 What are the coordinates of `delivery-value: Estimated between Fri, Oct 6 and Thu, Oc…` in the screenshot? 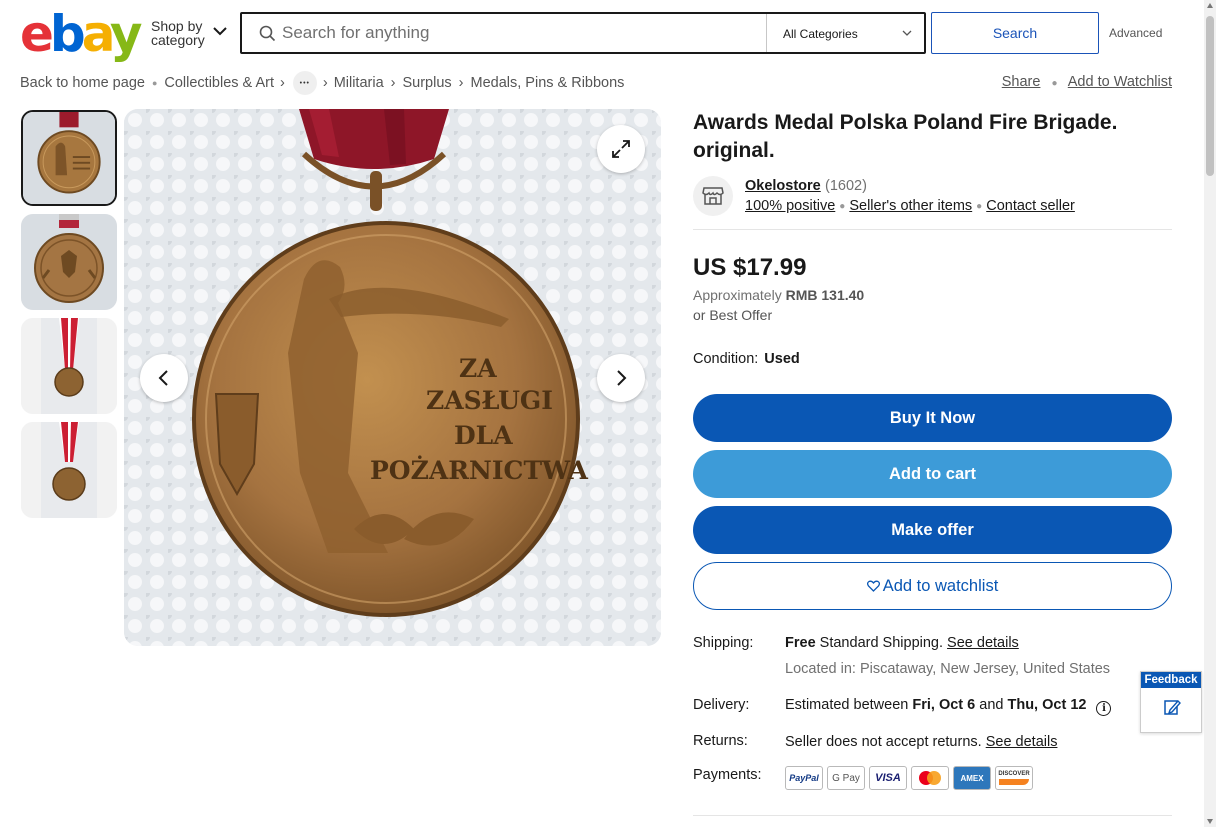 It's located at (948, 706).